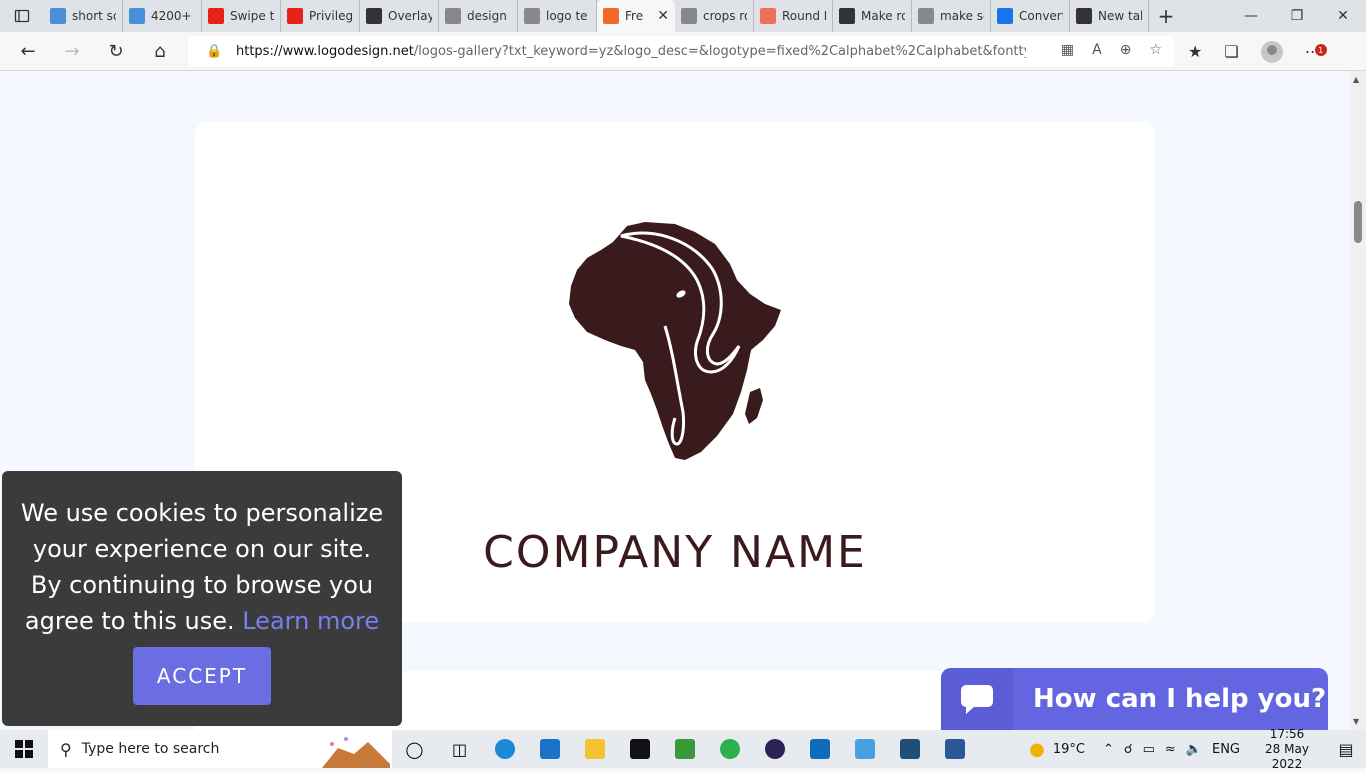 The height and width of the screenshot is (772, 1366). Describe the element at coordinates (1231, 51) in the screenshot. I see `collections-icon: ❏` at that location.